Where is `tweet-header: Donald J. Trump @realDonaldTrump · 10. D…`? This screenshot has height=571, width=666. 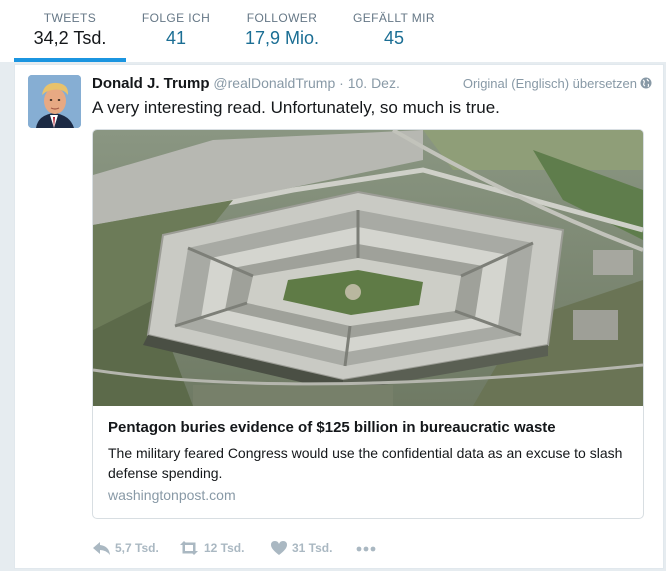
tweet-header: Donald J. Trump @realDonaldTrump · 10. D… is located at coordinates (372, 85).